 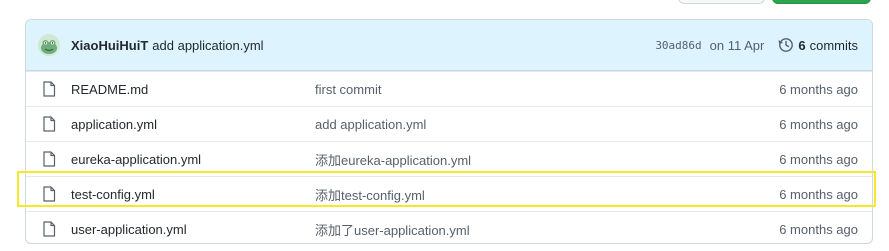 What do you see at coordinates (193, 124) in the screenshot?
I see `file-name-link: application.yml` at bounding box center [193, 124].